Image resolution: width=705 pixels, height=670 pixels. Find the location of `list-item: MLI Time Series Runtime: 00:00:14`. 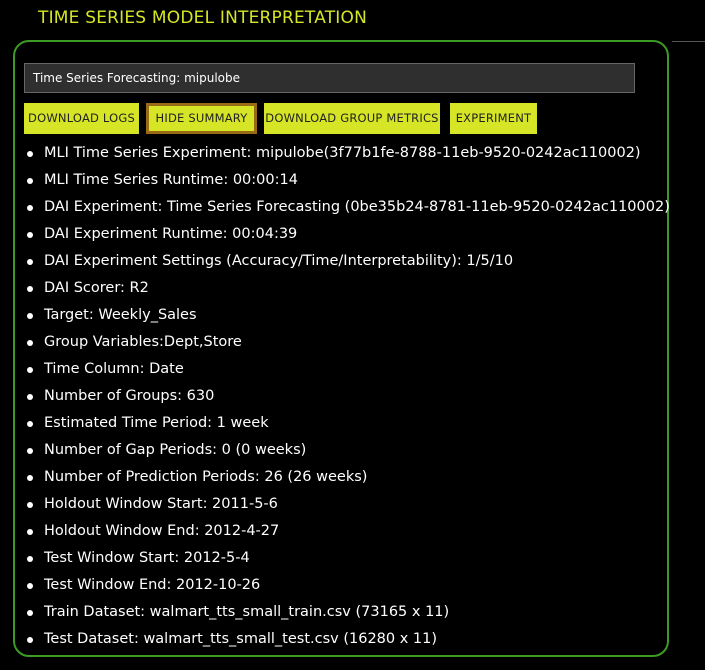

list-item: MLI Time Series Runtime: 00:00:14 is located at coordinates (344, 180).